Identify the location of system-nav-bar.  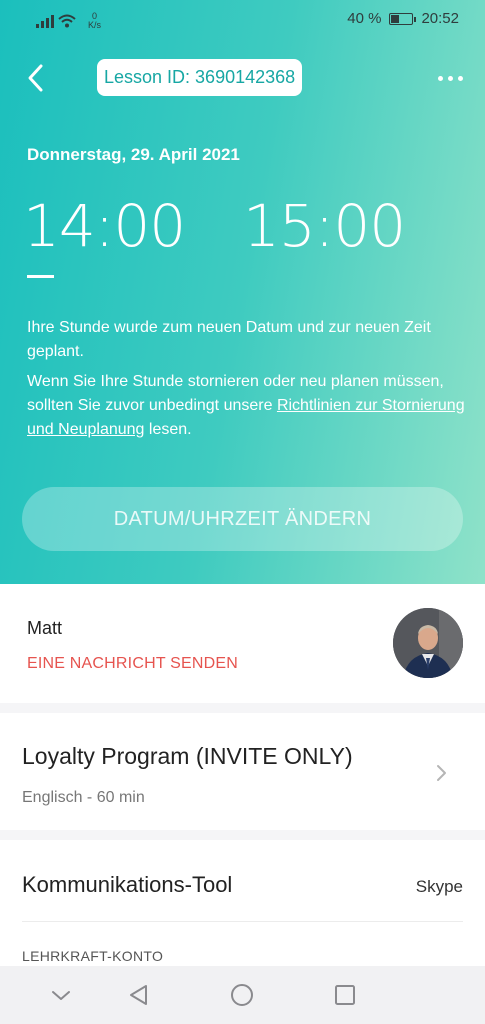
(242, 995).